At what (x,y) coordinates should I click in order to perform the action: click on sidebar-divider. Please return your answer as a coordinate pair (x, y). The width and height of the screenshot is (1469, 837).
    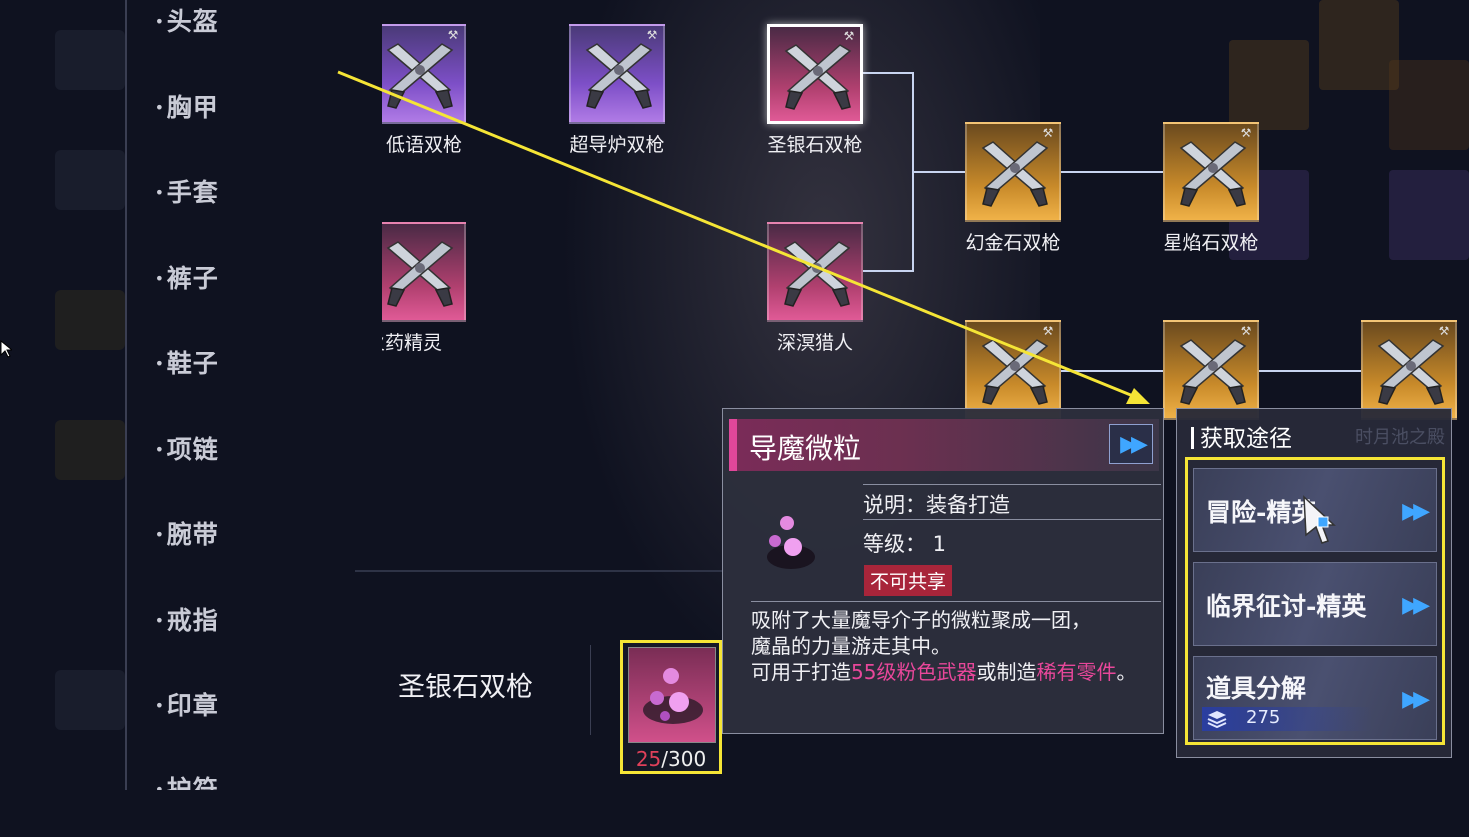
    Looking at the image, I should click on (126, 395).